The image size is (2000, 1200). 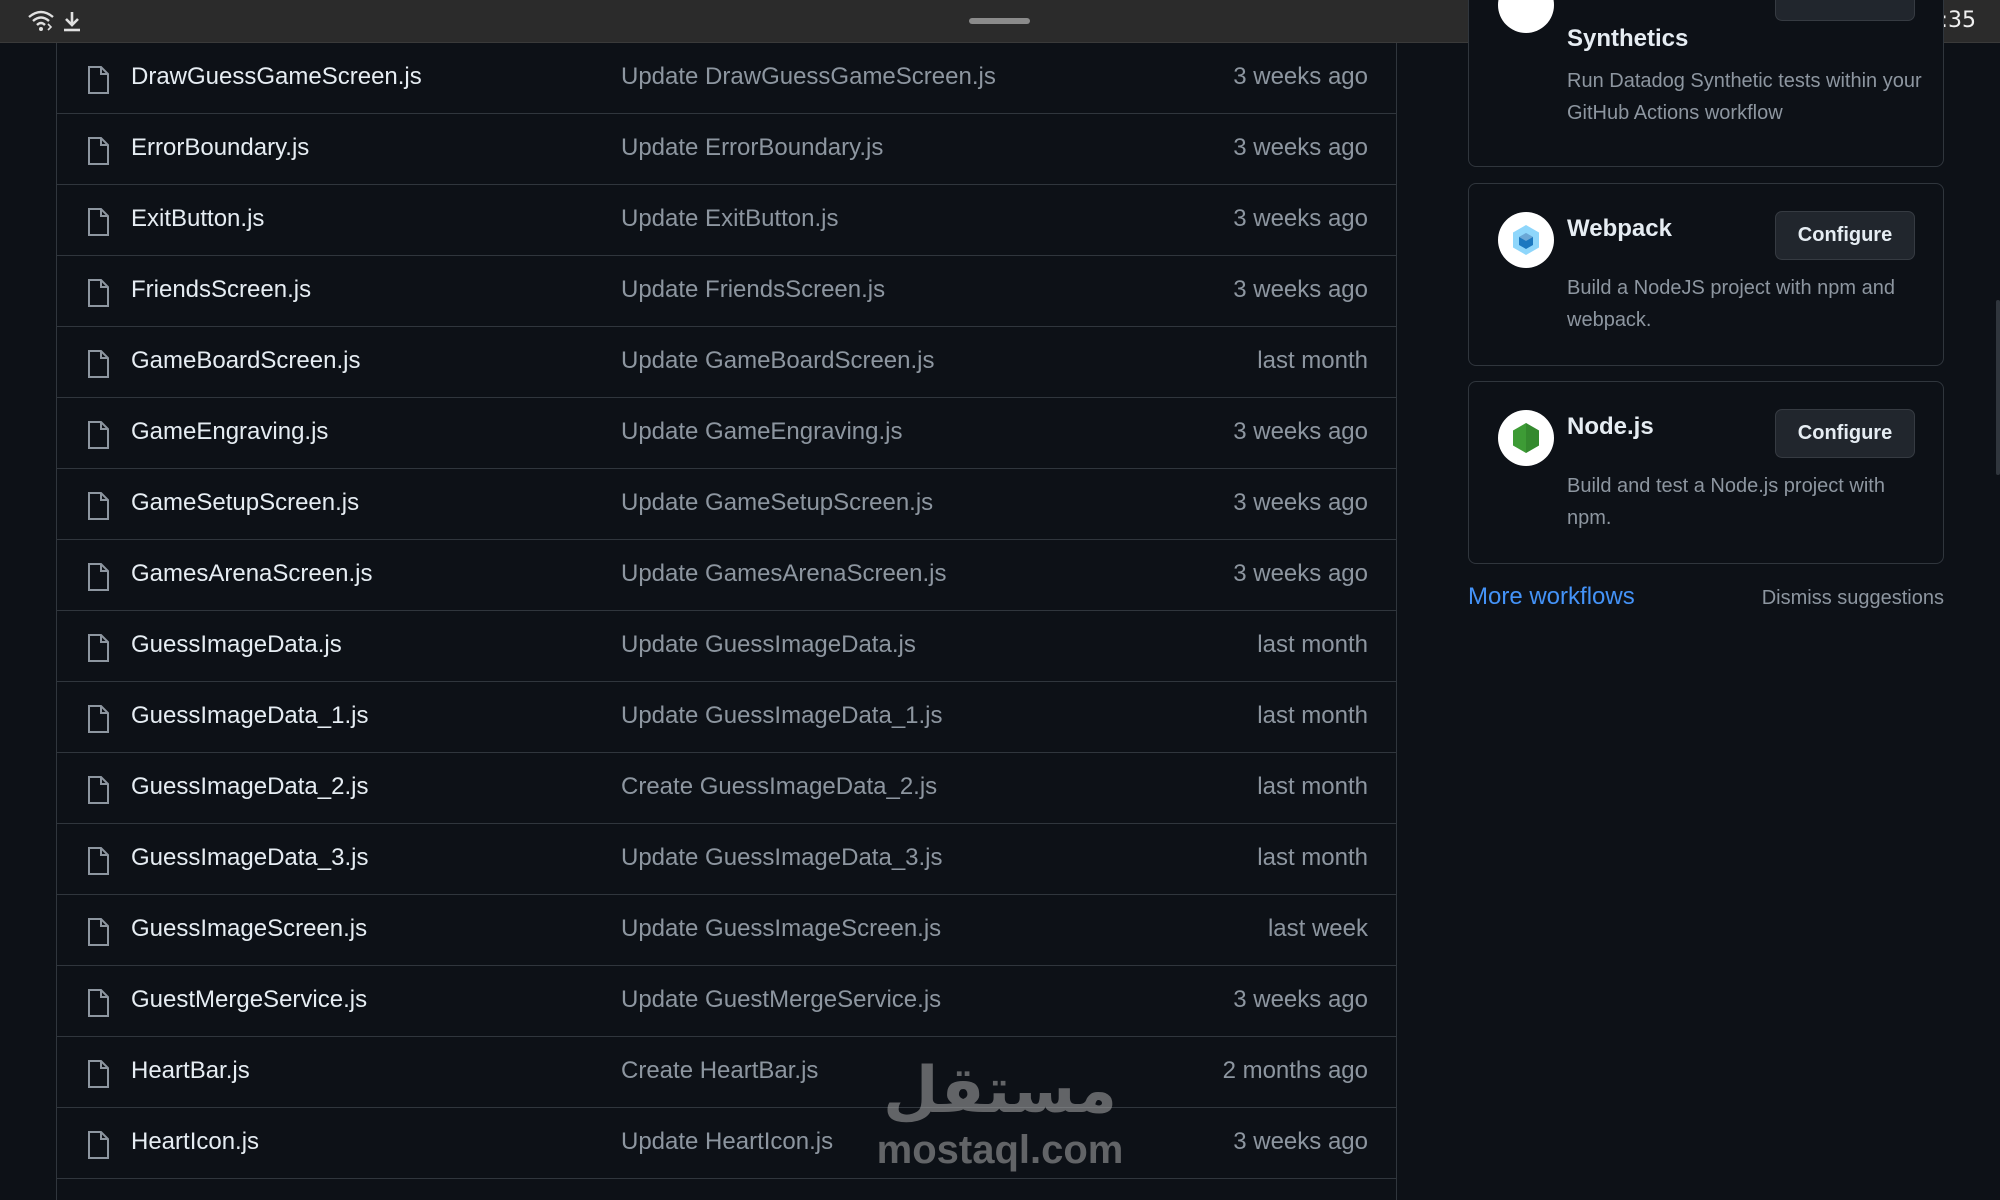 I want to click on configure-button-datadog, so click(x=1845, y=10).